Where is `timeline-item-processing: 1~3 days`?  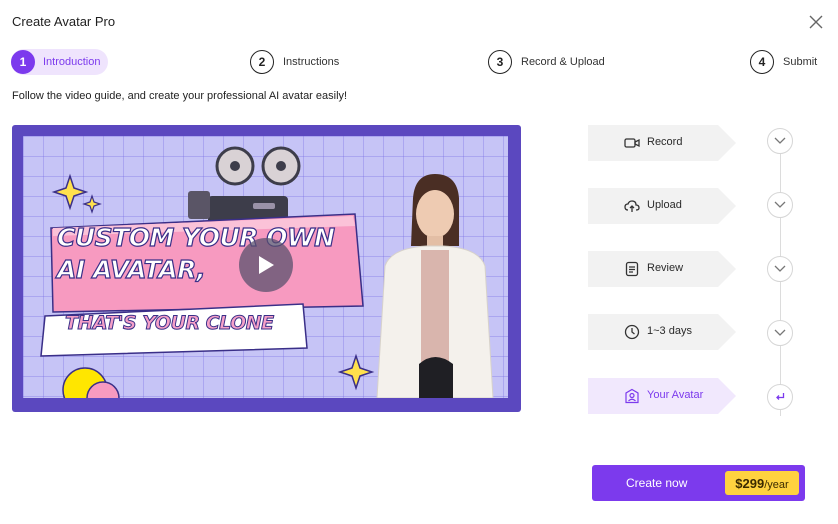
timeline-item-processing: 1~3 days is located at coordinates (663, 332).